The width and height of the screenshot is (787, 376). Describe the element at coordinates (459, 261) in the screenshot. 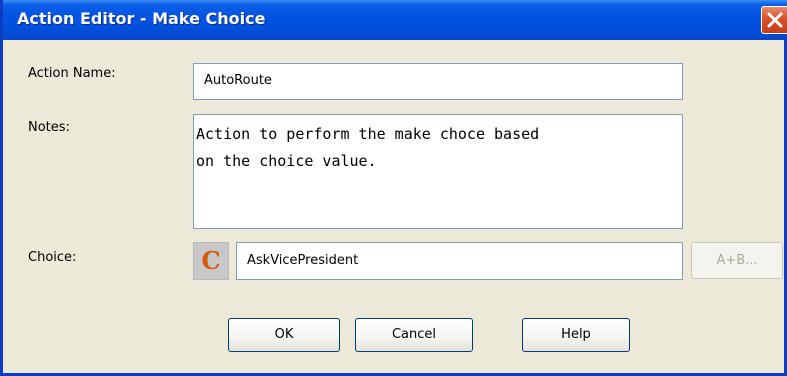

I see `choice-field: AskVicePresident` at that location.